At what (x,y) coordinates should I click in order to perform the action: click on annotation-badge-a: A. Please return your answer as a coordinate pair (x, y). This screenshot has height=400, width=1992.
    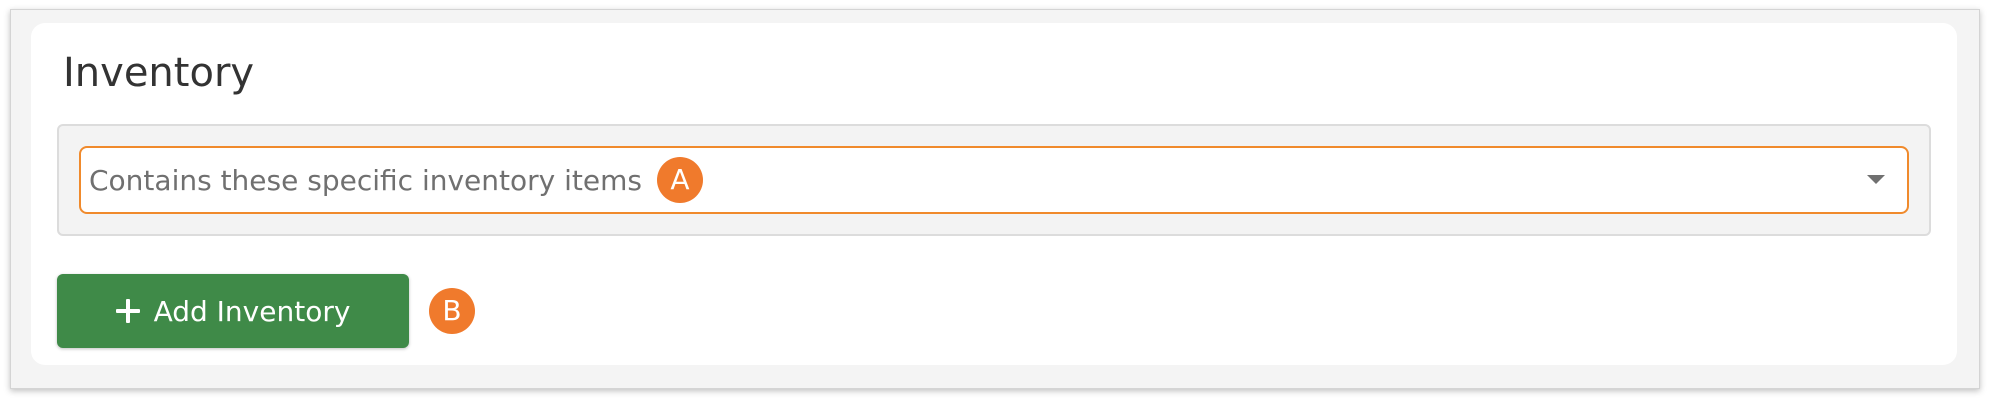
    Looking at the image, I should click on (680, 180).